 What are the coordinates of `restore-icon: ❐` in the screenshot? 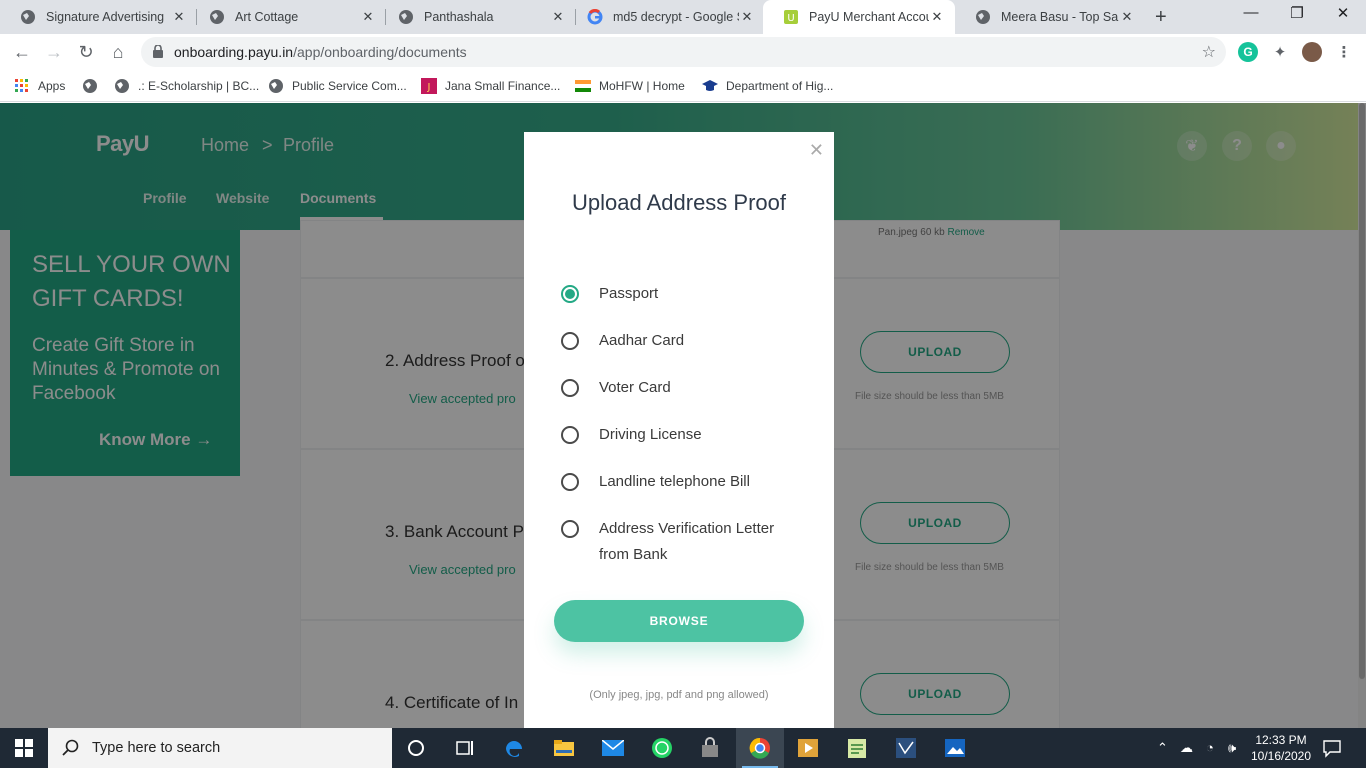 It's located at (1297, 13).